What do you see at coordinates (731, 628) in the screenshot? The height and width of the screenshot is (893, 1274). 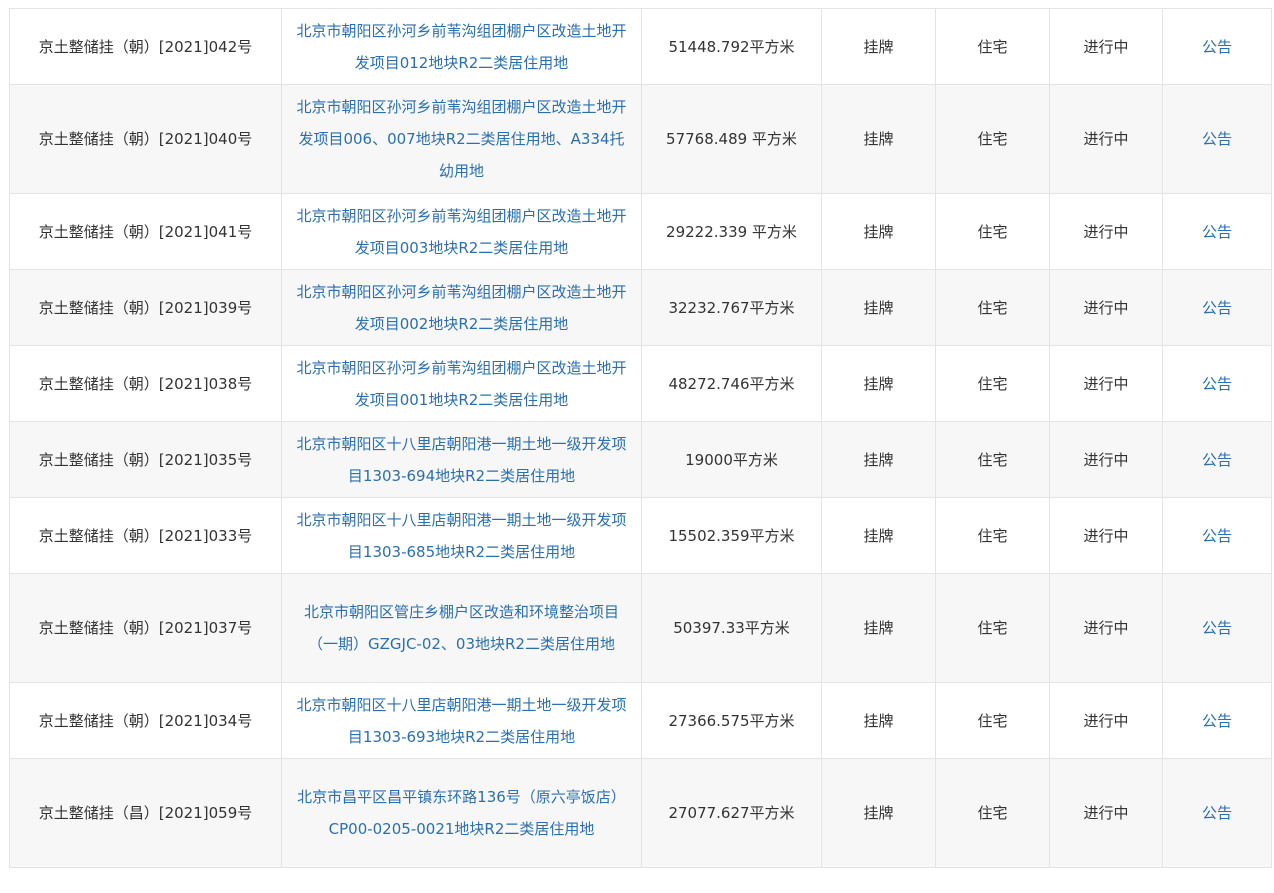 I see `parcel-area: 50397.33平方米` at bounding box center [731, 628].